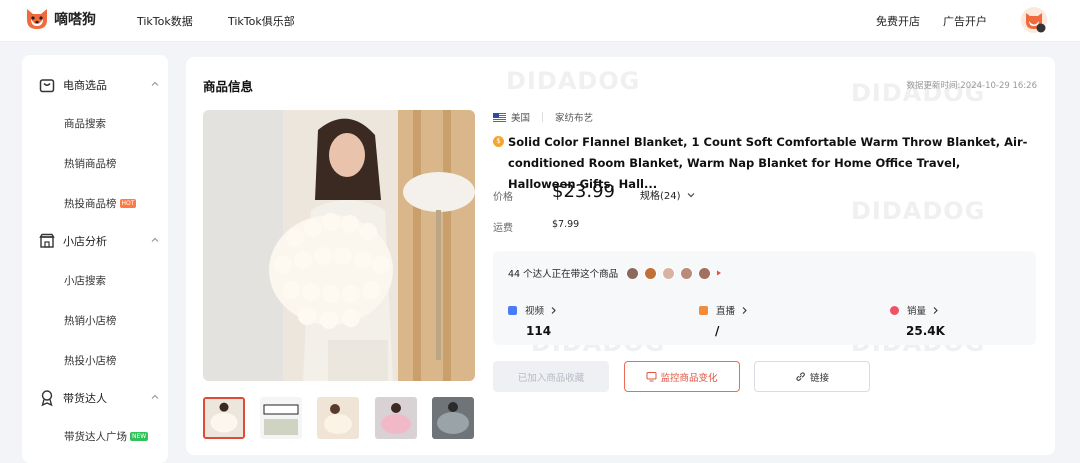 The height and width of the screenshot is (463, 1080). I want to click on sidebar-section-label: 带货达人, so click(85, 398).